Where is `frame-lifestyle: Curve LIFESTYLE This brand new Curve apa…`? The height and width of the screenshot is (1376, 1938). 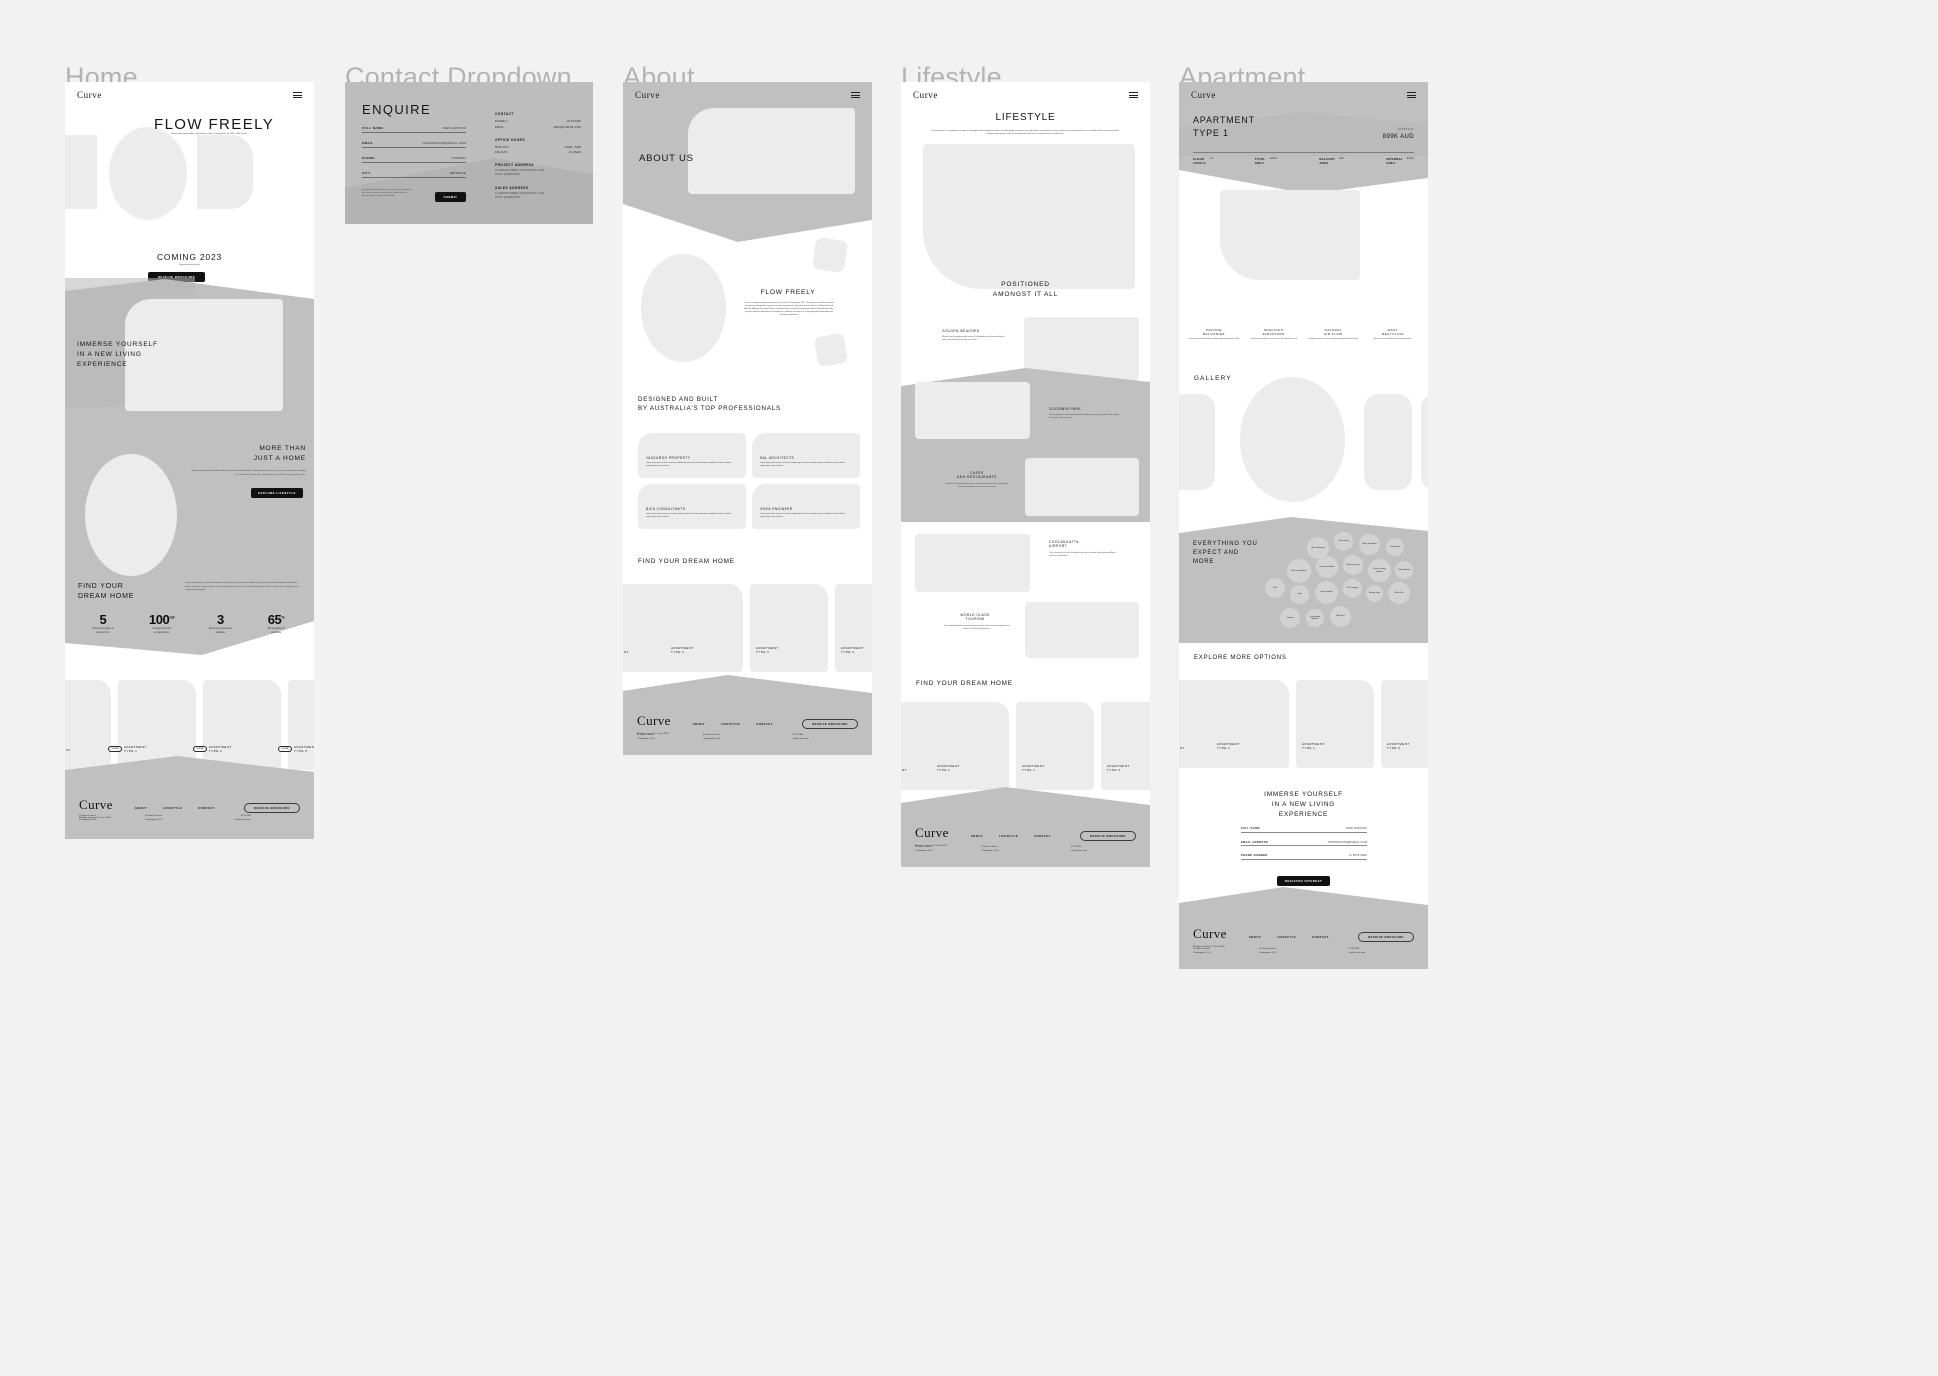 frame-lifestyle: Curve LIFESTYLE This brand new Curve apa… is located at coordinates (1025, 474).